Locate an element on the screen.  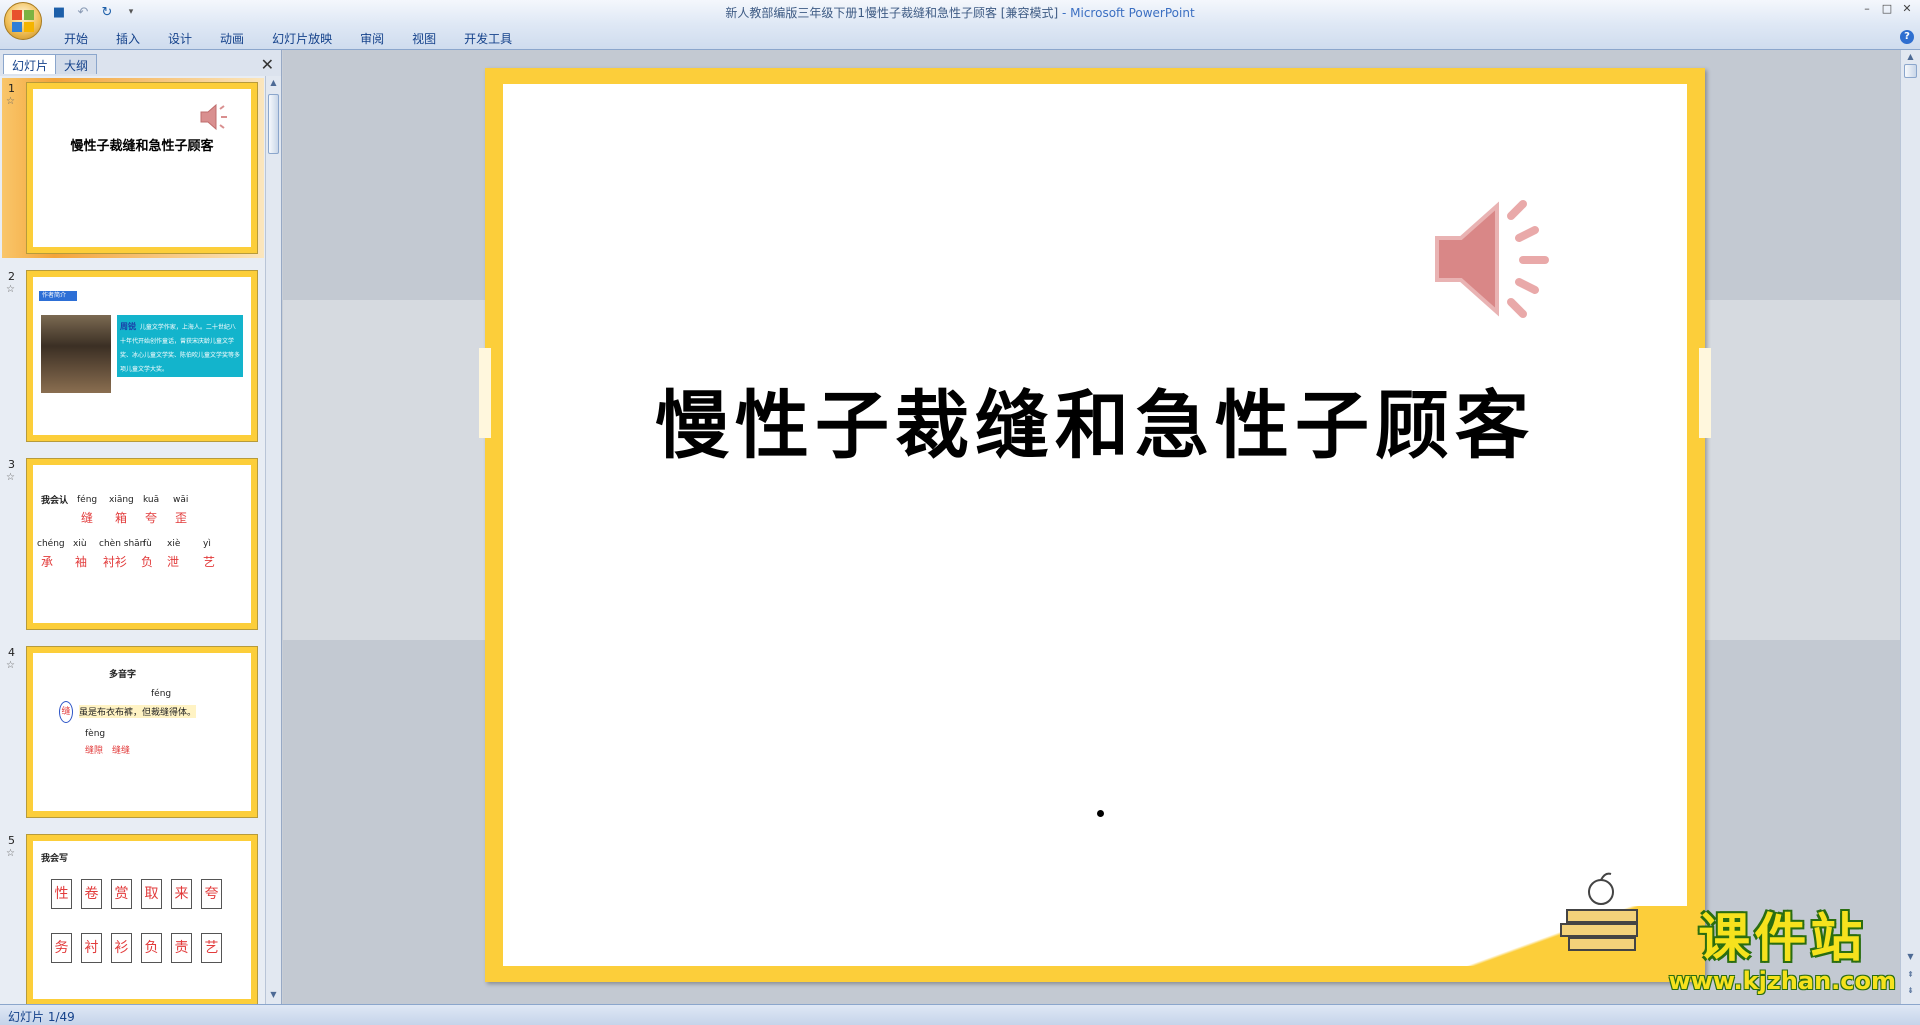
section-heading: 多音字 is located at coordinates (123, 675).